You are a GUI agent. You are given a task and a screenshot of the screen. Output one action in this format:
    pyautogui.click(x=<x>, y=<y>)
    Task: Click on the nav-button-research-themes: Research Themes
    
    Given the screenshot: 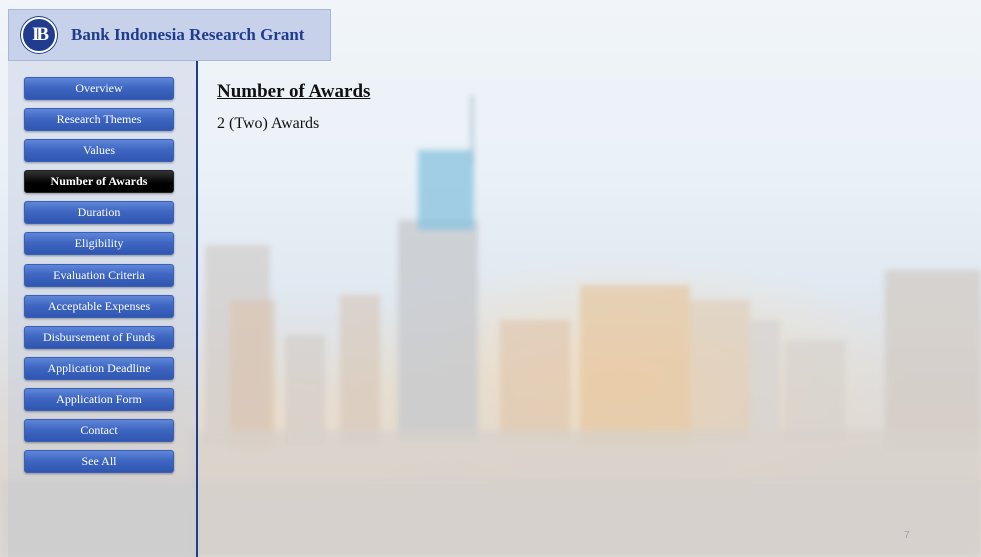 What is the action you would take?
    pyautogui.click(x=99, y=120)
    